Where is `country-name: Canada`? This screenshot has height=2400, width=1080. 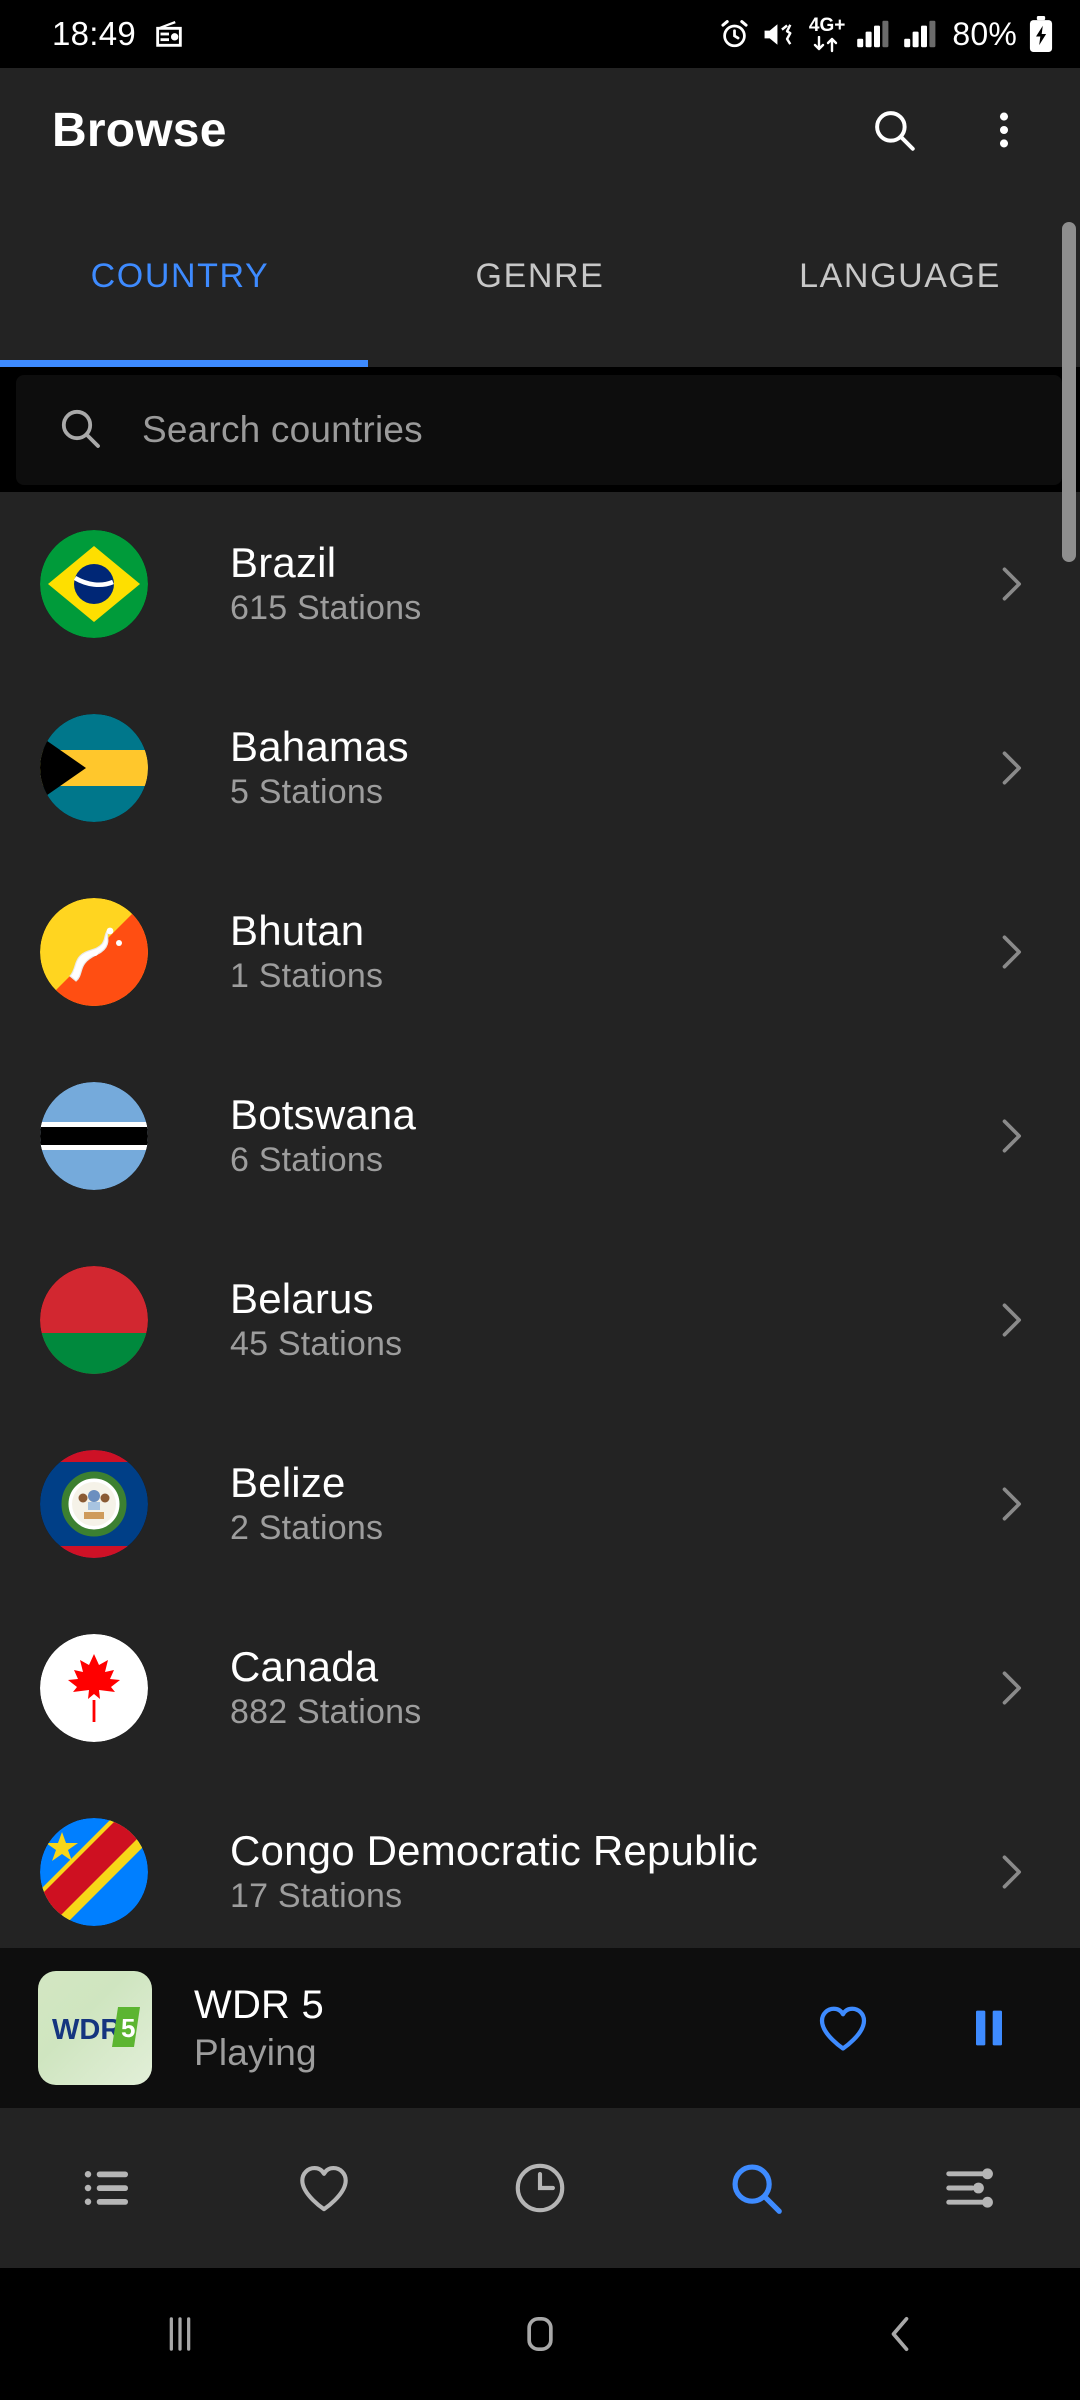 country-name: Canada is located at coordinates (304, 1667).